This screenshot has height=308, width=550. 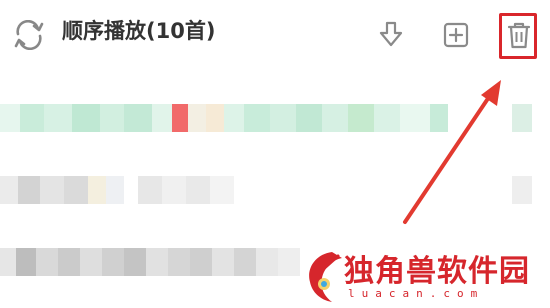 What do you see at coordinates (29, 35) in the screenshot?
I see `loop-icon` at bounding box center [29, 35].